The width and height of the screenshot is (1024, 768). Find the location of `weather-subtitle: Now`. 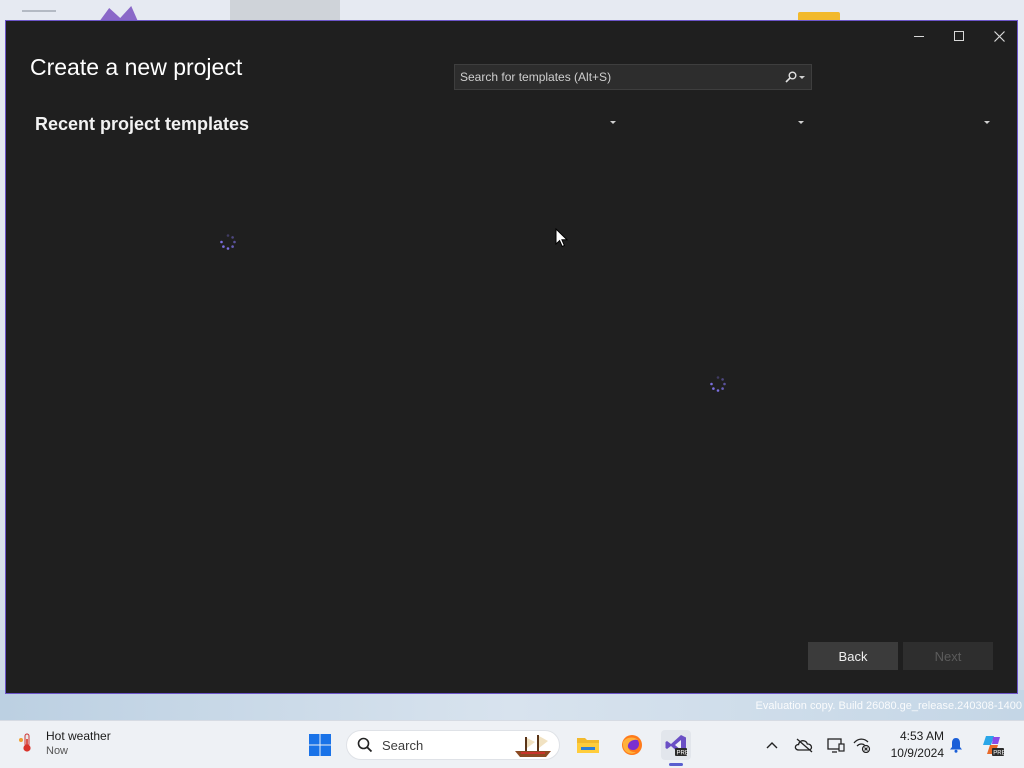

weather-subtitle: Now is located at coordinates (57, 751).